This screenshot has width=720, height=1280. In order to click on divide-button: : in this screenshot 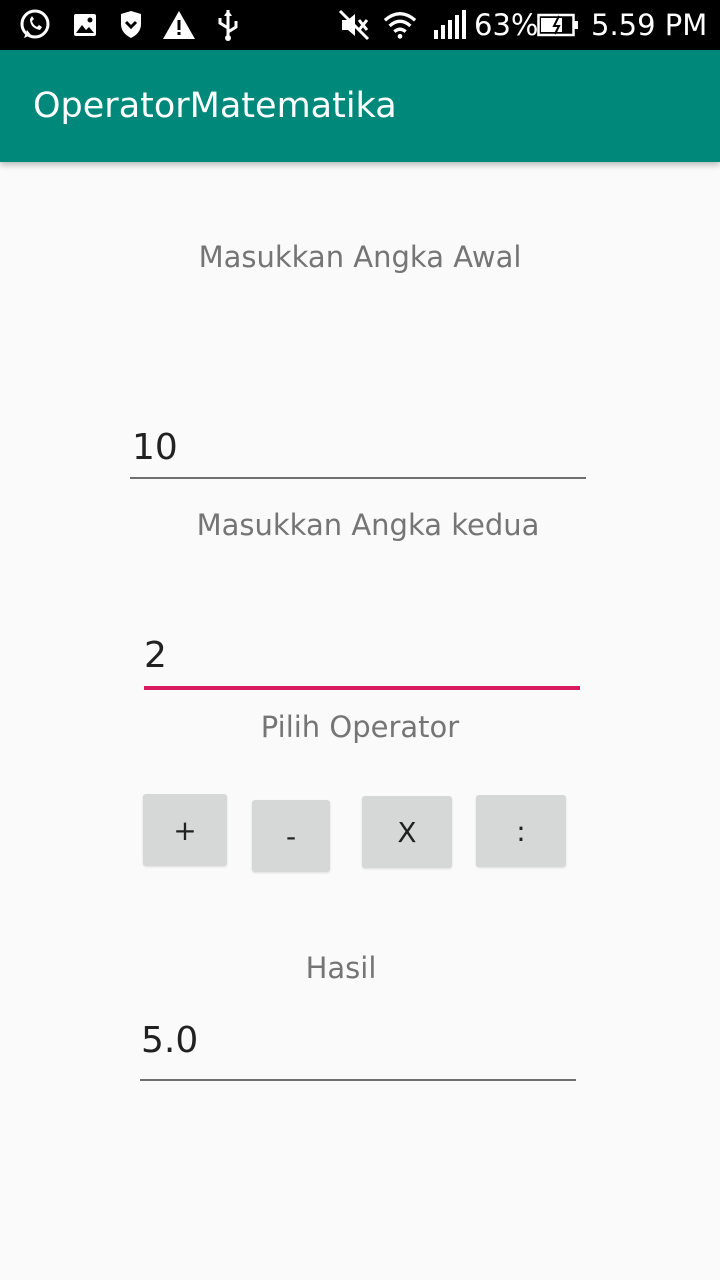, I will do `click(521, 831)`.